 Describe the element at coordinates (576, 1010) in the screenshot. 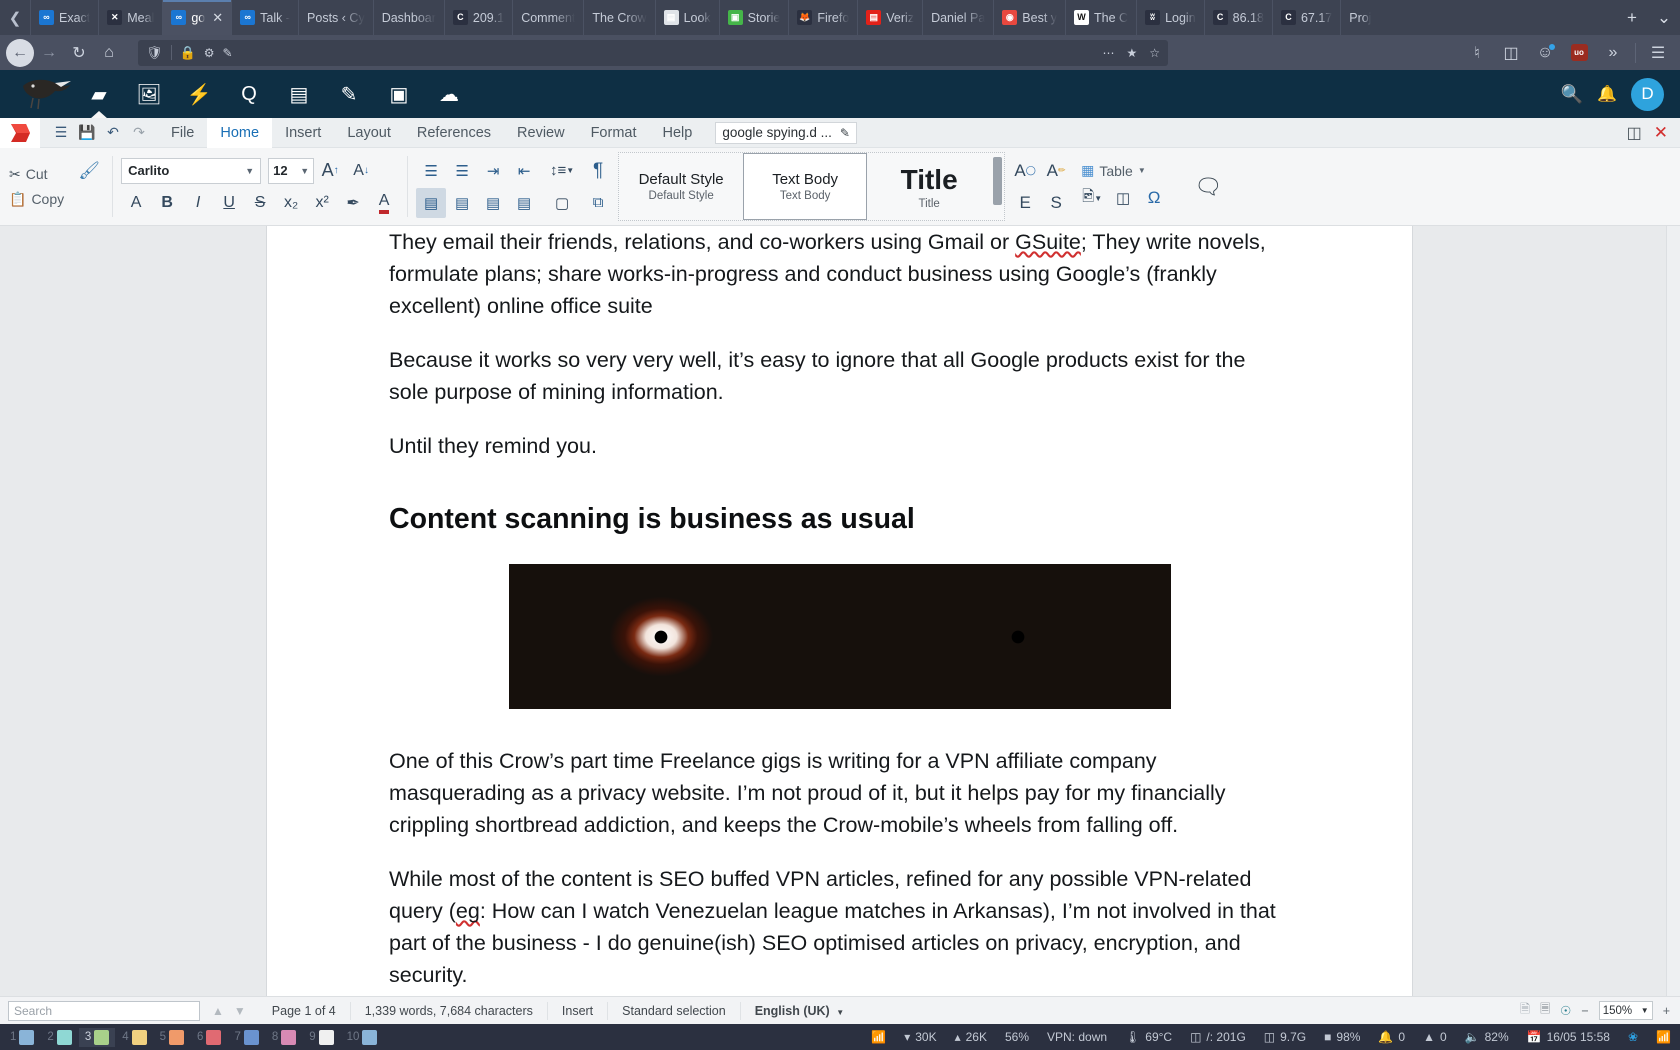

I see `insert-mode: Insert` at that location.